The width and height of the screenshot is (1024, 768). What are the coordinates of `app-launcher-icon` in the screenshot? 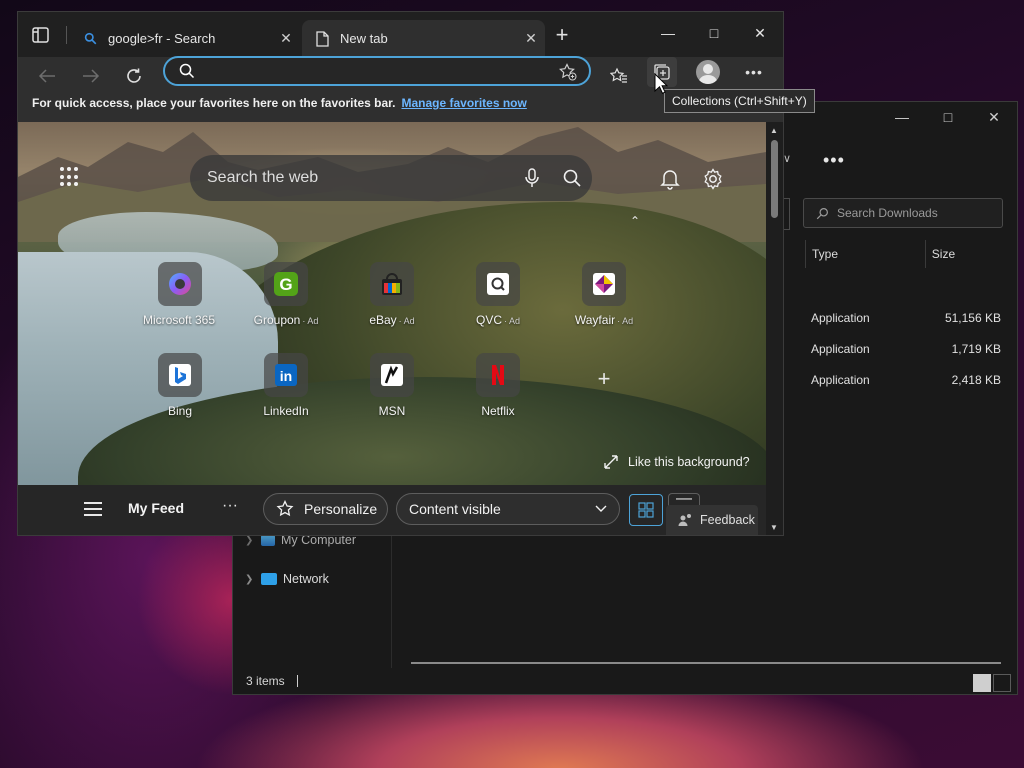 It's located at (70, 177).